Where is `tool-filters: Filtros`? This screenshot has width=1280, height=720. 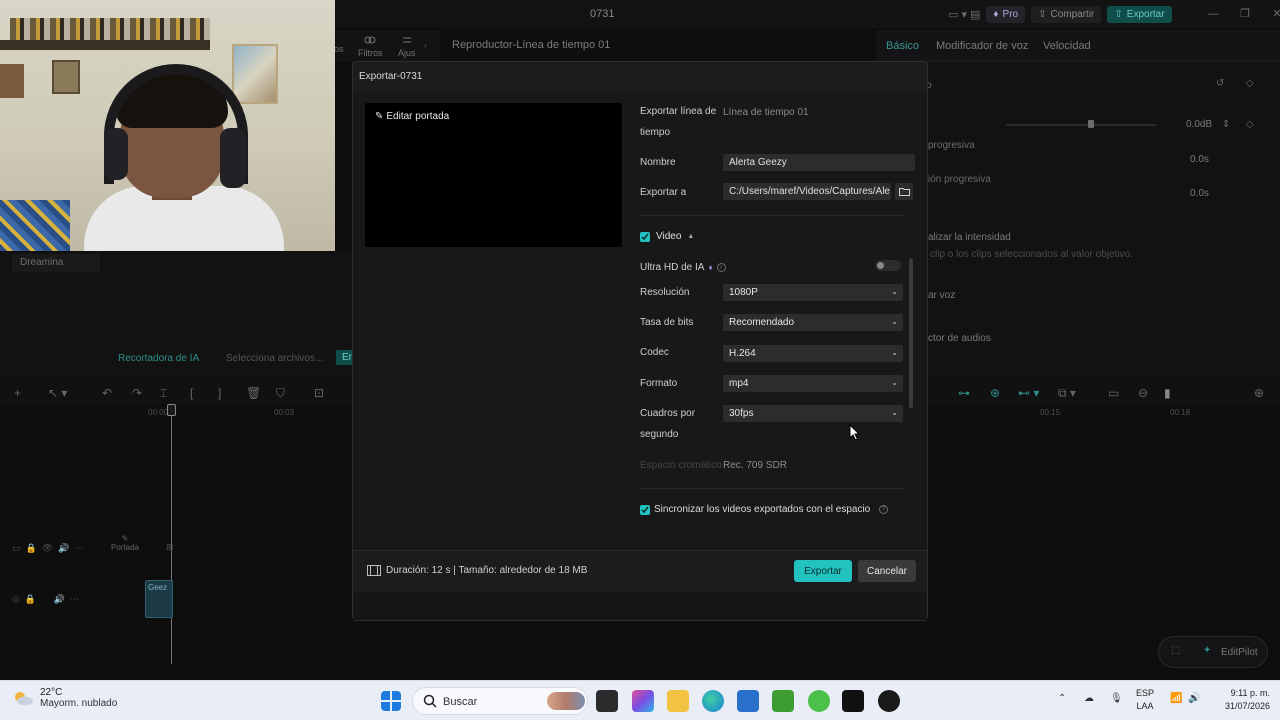
tool-filters: Filtros is located at coordinates (370, 46).